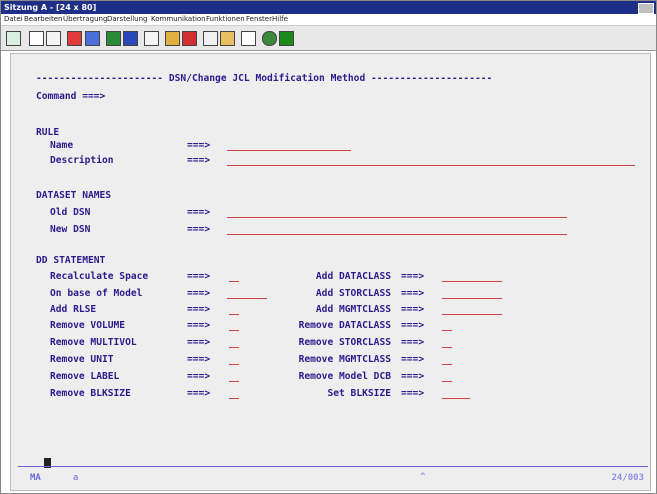  Describe the element at coordinates (85, 376) in the screenshot. I see `dd-left-label: Remove LABEL` at that location.